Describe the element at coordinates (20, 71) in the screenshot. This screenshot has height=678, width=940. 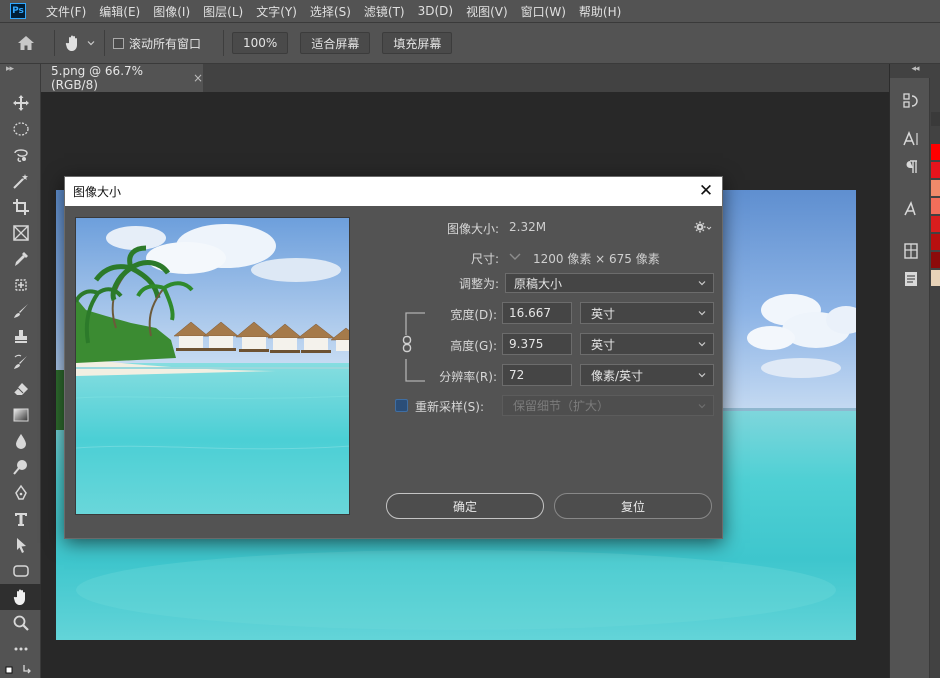
I see `toolbar-collapse-button: ▸▸` at that location.